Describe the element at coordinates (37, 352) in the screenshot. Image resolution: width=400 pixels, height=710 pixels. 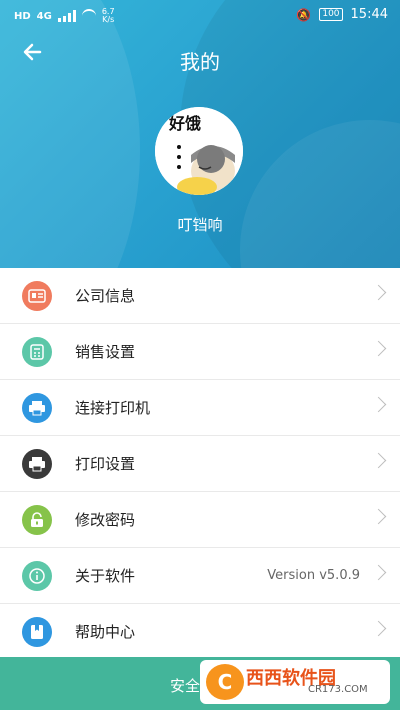
I see `calculator-icon` at that location.